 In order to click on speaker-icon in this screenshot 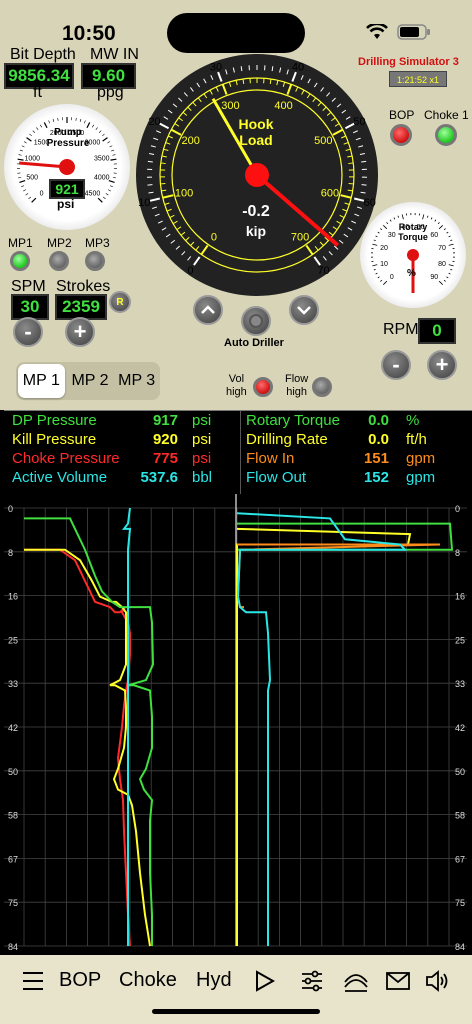, I will do `click(438, 981)`.